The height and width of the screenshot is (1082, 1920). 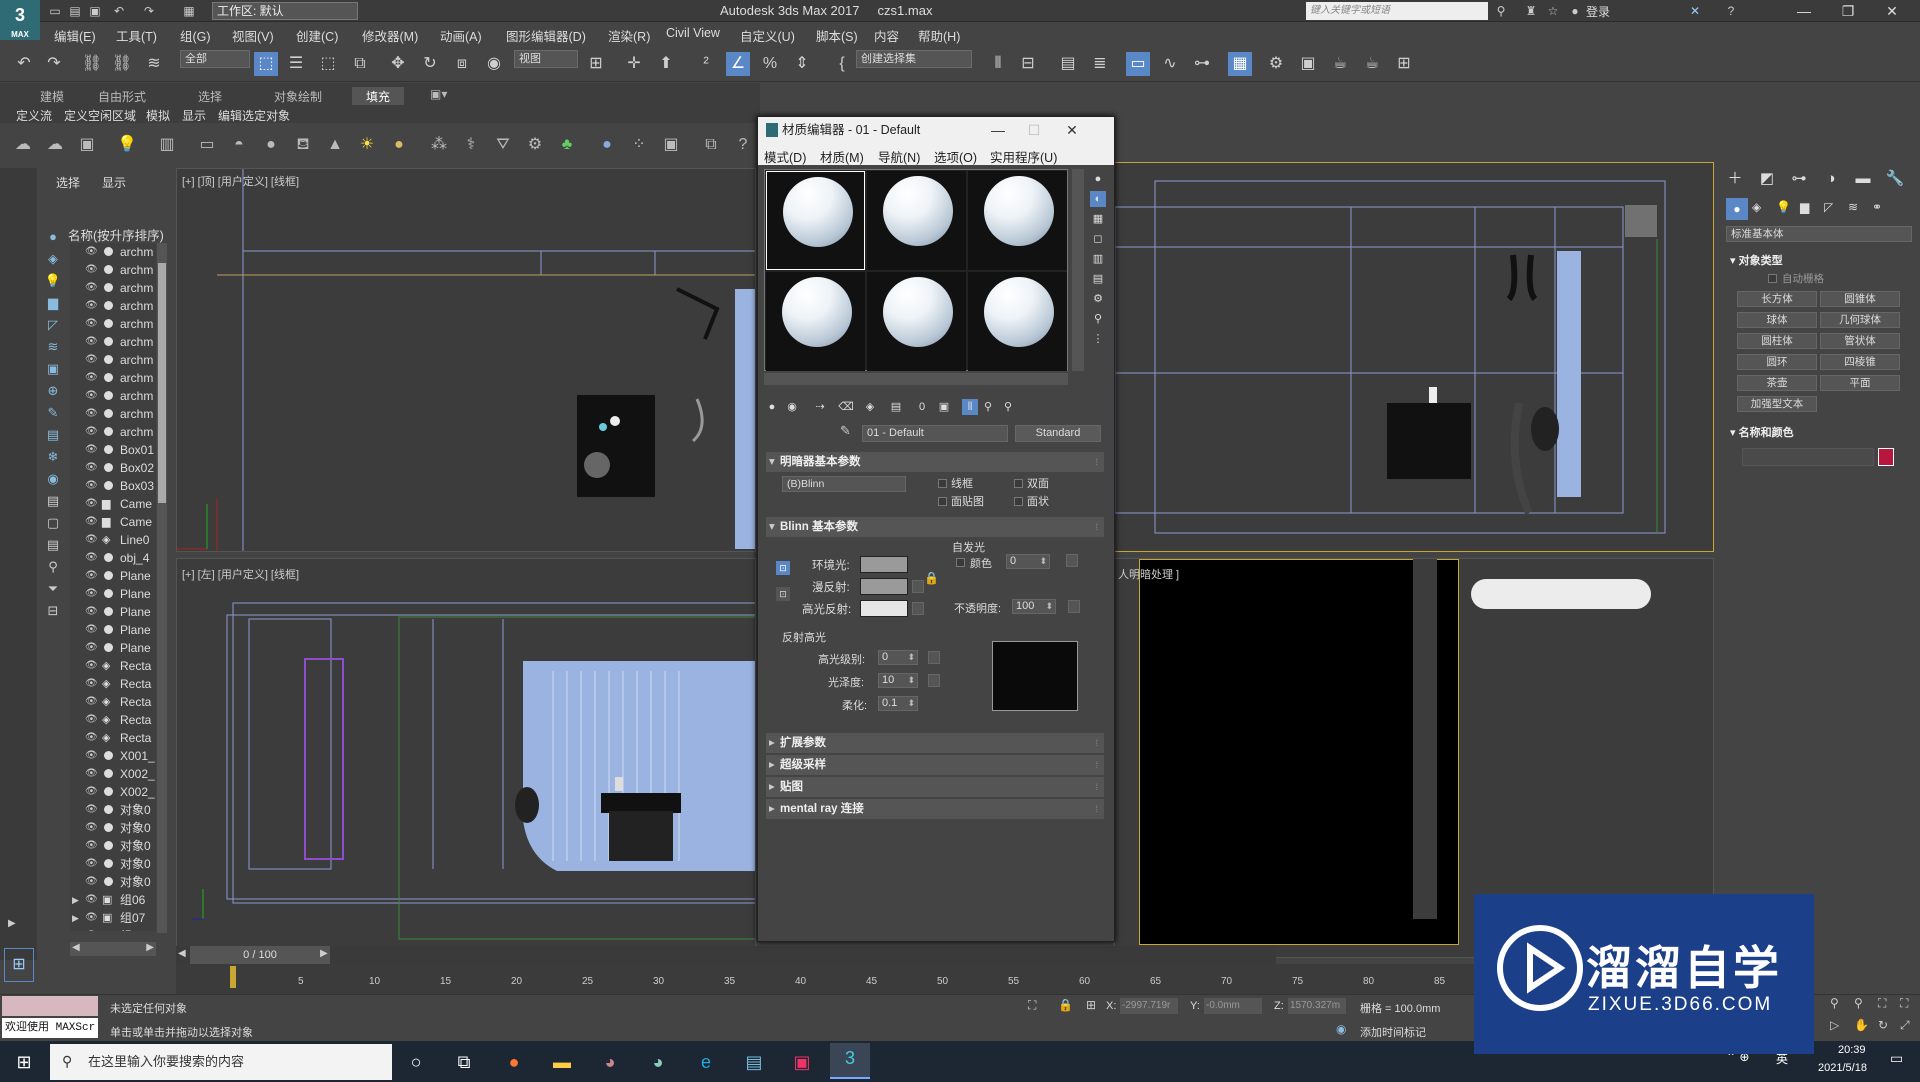 What do you see at coordinates (53, 523) in the screenshot?
I see `list-none-icon: ▢` at bounding box center [53, 523].